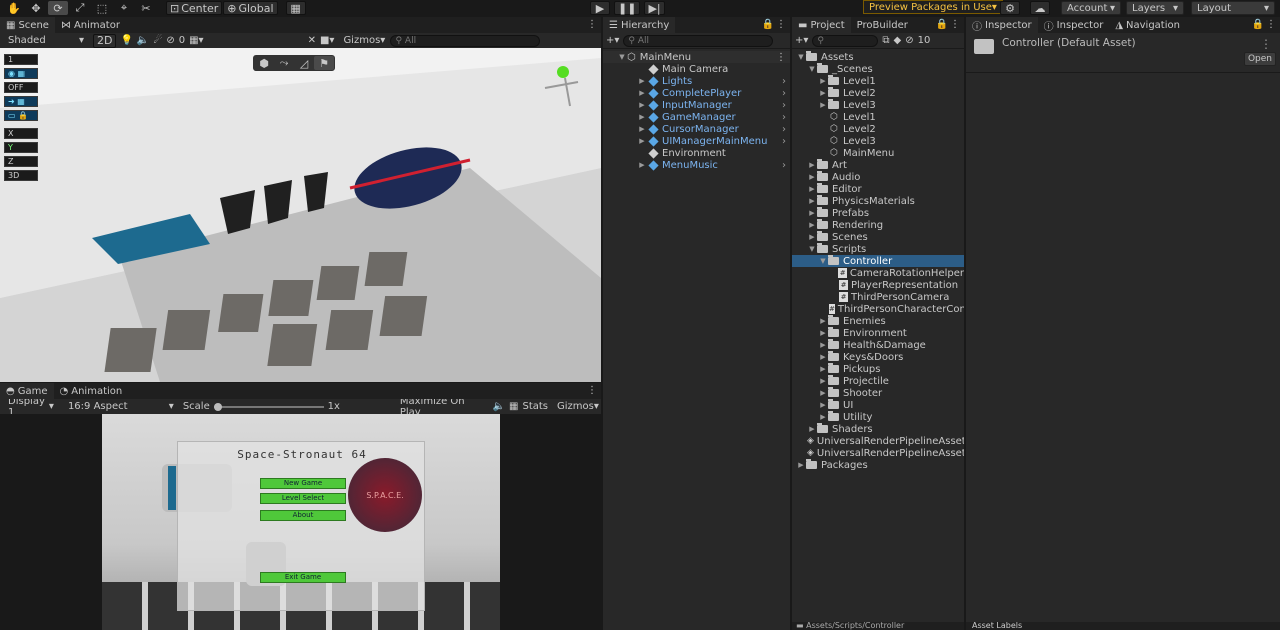 The image size is (1280, 630). What do you see at coordinates (878, 249) in the screenshot?
I see `project-item: ▼ Scripts` at bounding box center [878, 249].